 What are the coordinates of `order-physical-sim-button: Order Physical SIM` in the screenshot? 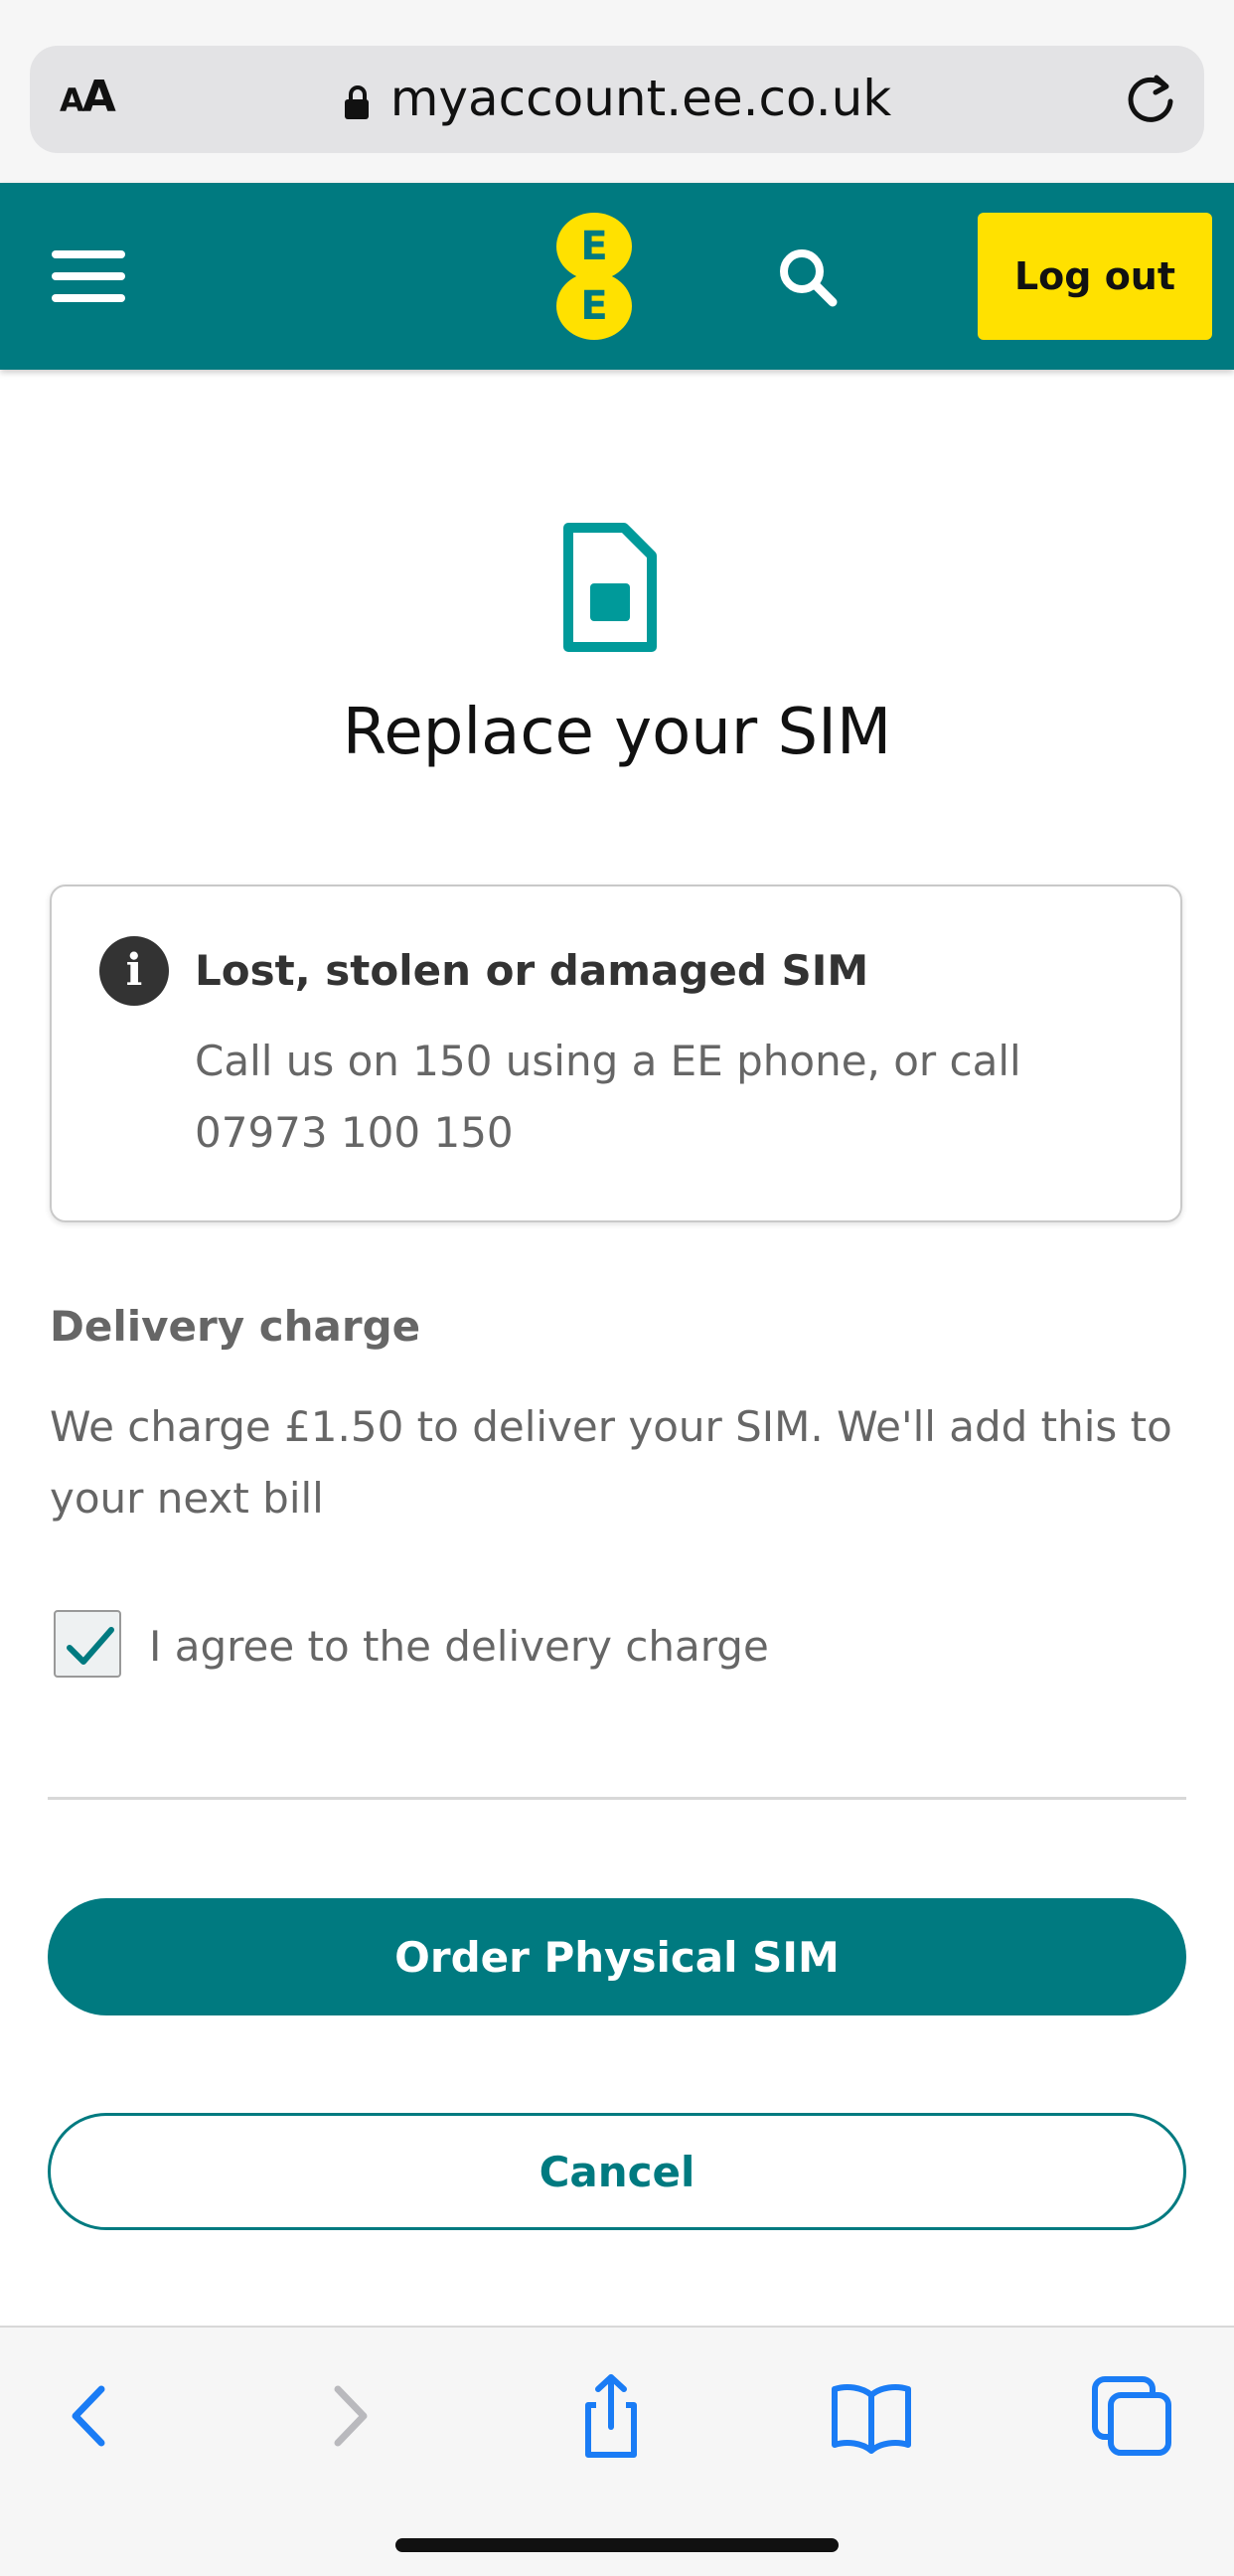 It's located at (617, 1956).